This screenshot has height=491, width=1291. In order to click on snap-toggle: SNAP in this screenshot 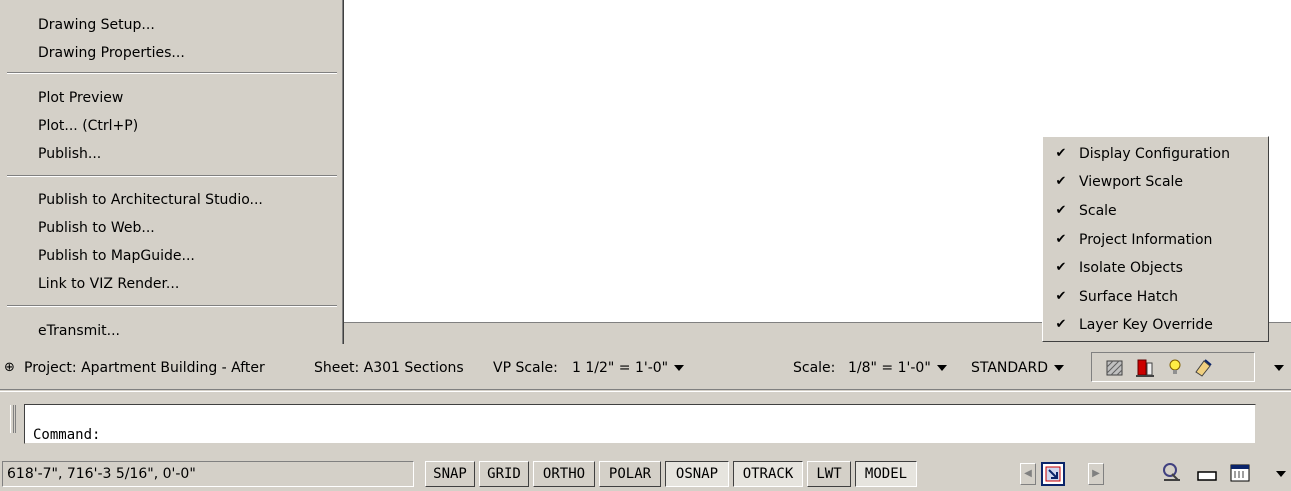, I will do `click(450, 474)`.